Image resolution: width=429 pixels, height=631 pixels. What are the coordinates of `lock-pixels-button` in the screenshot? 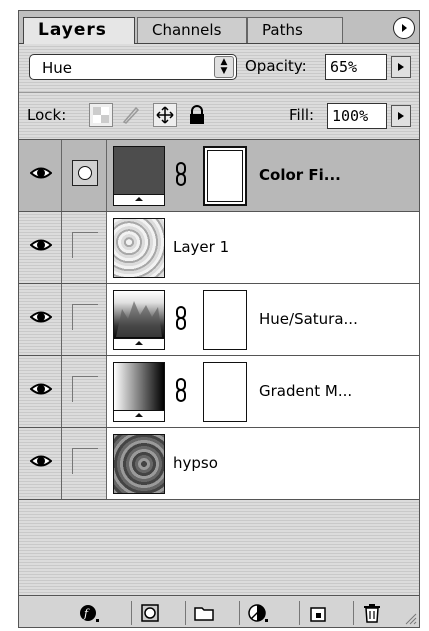 It's located at (131, 115).